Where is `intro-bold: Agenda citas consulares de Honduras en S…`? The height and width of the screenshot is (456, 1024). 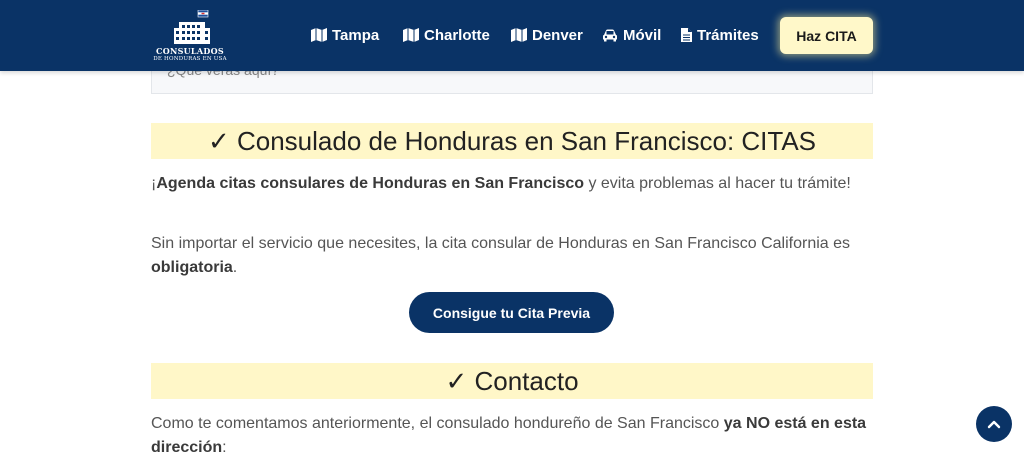
intro-bold: Agenda citas consulares de Honduras en S… is located at coordinates (370, 183).